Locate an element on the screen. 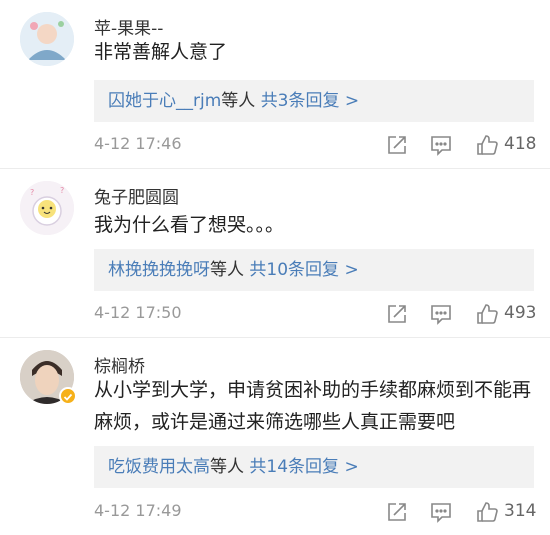 This screenshot has width=550, height=535. reply-users-link: 林挽挽挽挽呀 is located at coordinates (159, 270).